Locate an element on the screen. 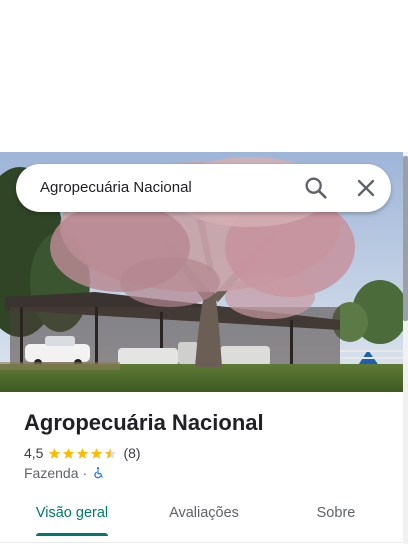 This screenshot has width=408, height=544. search-icon is located at coordinates (316, 188).